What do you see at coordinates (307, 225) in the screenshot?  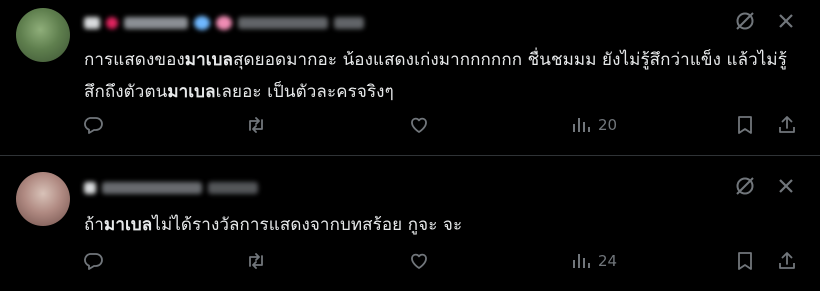 I see `post-text-part: ไม่ได้รางวัลการแสดงจากบทสร้อย กูจะ จะ` at bounding box center [307, 225].